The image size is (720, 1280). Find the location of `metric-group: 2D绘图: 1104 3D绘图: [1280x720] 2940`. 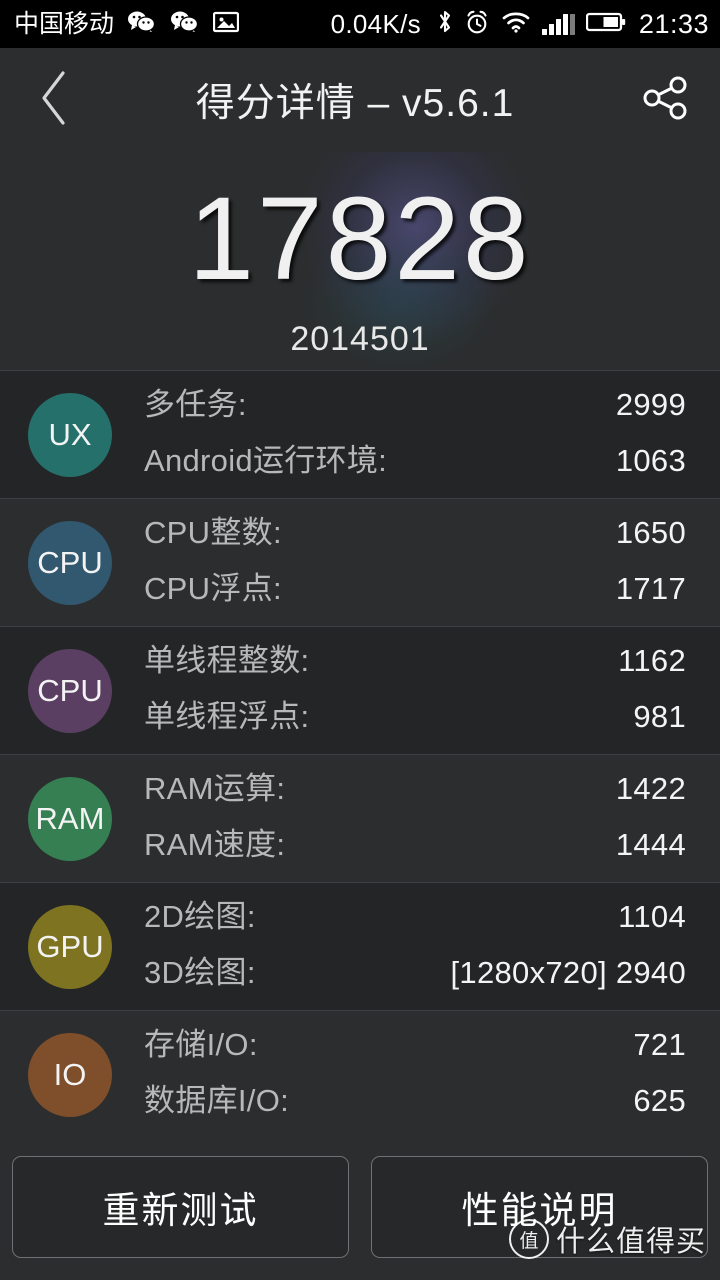

metric-group: 2D绘图: 1104 3D绘图: [1280x720] 2940 is located at coordinates (416, 947).